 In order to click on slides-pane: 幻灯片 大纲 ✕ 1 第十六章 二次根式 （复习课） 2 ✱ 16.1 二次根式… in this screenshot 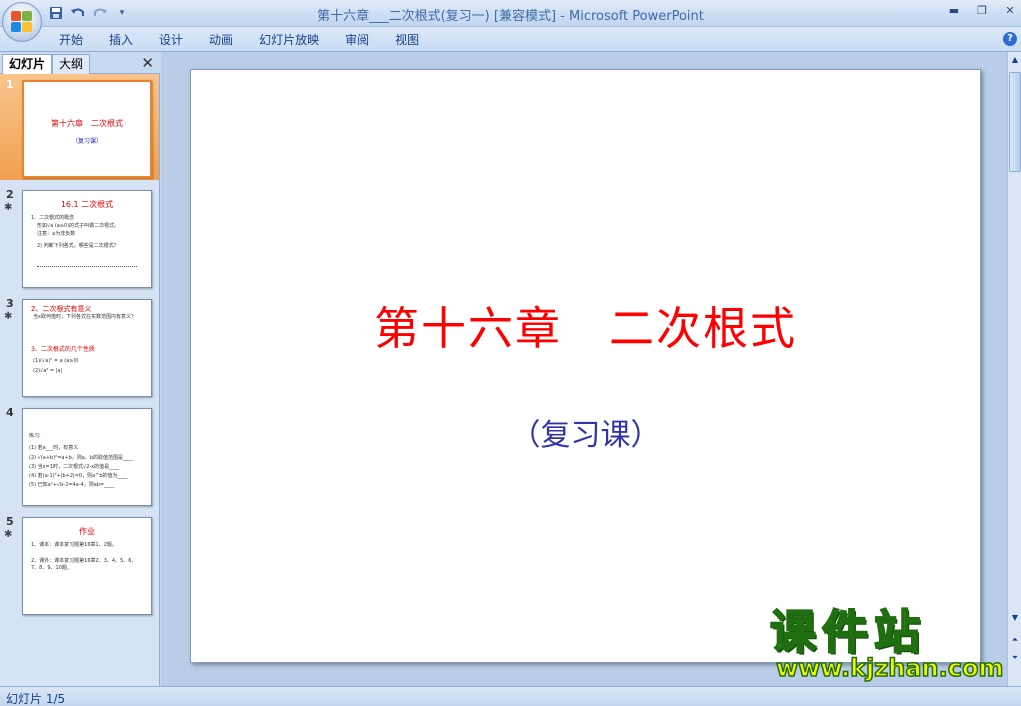, I will do `click(80, 369)`.